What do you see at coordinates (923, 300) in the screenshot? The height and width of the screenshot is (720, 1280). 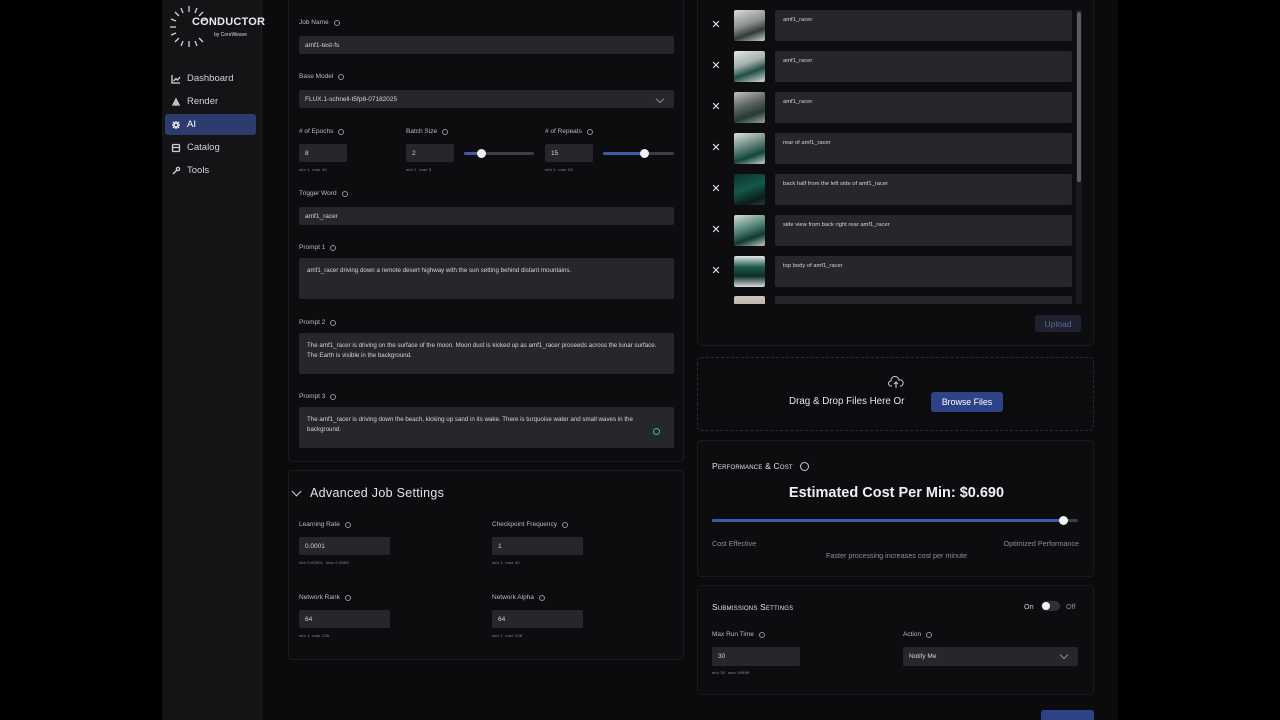 I see `caption-input` at bounding box center [923, 300].